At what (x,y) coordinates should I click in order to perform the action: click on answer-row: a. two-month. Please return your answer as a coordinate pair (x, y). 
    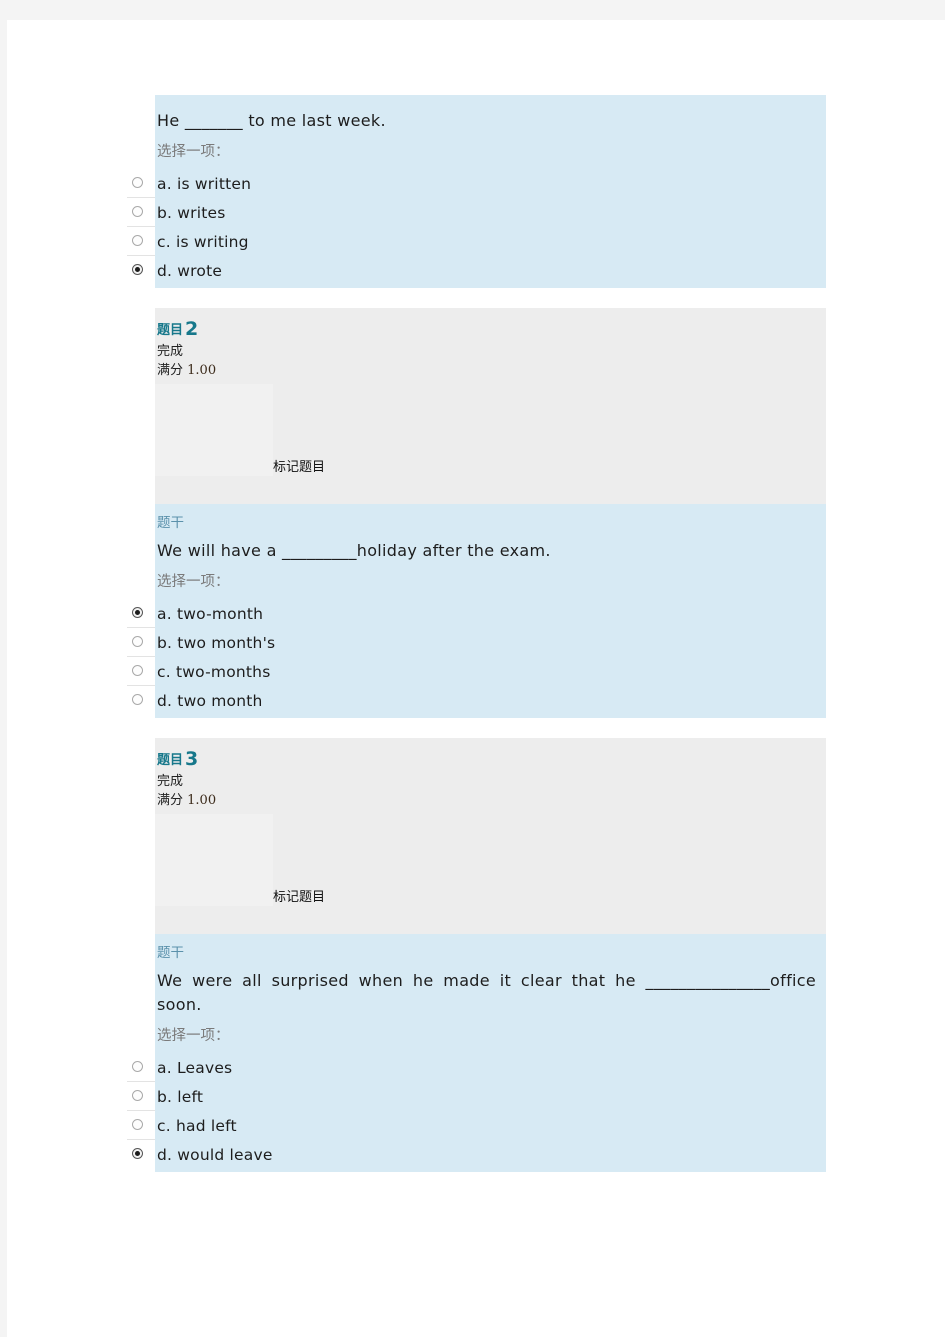
    Looking at the image, I should click on (476, 614).